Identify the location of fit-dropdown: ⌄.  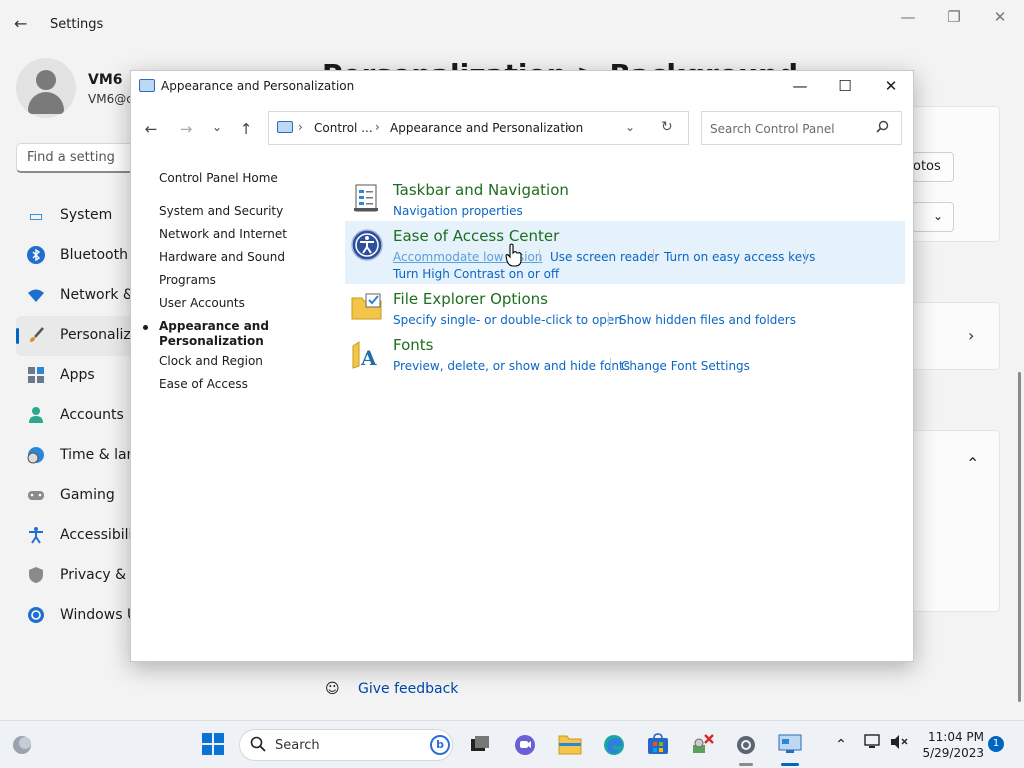
(933, 217).